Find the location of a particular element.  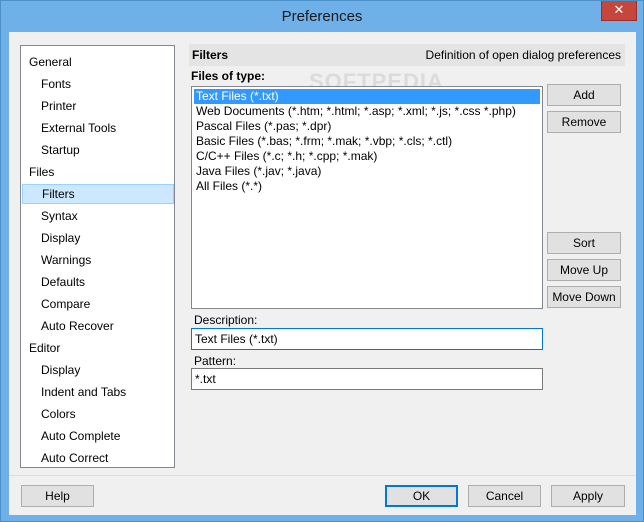

file-type-item: All Files (*.*) is located at coordinates (228, 186).